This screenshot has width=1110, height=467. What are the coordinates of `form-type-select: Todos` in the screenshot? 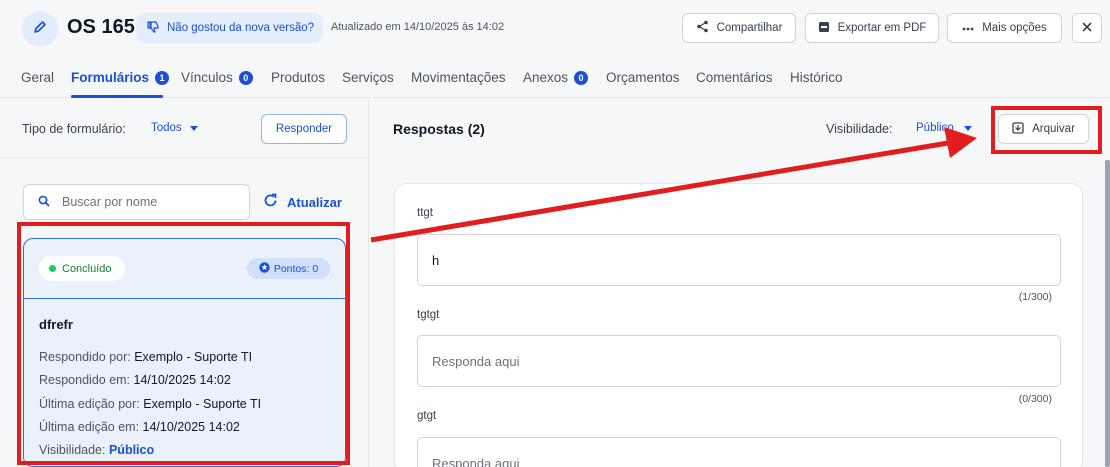 It's located at (174, 128).